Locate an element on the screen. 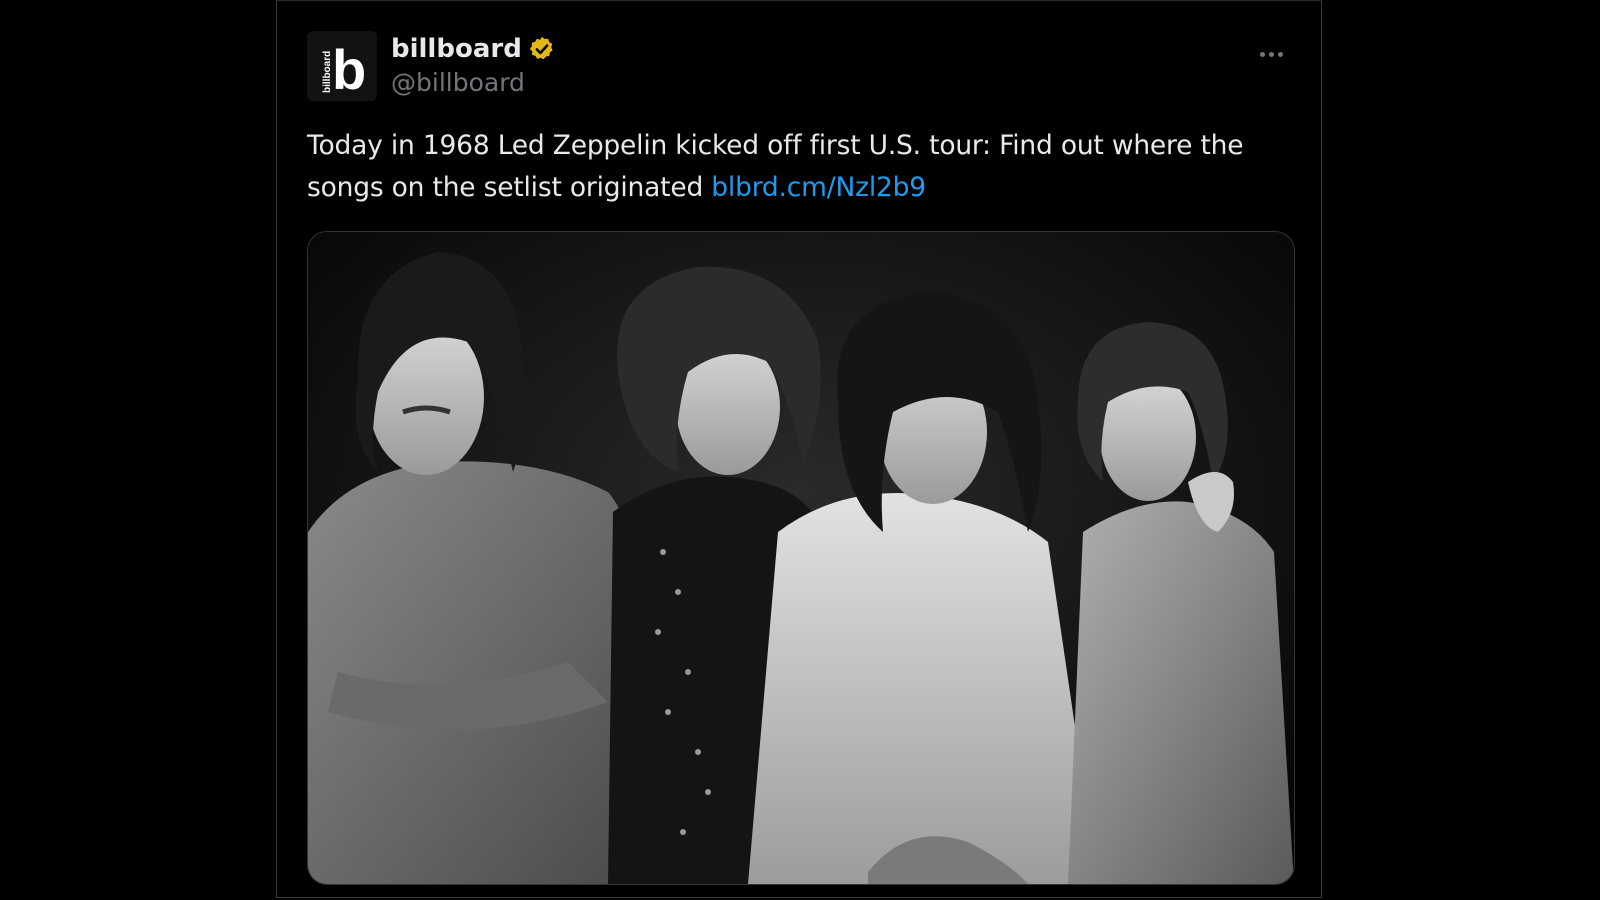 The width and height of the screenshot is (1600, 900). svg-text: b is located at coordinates (349, 69).